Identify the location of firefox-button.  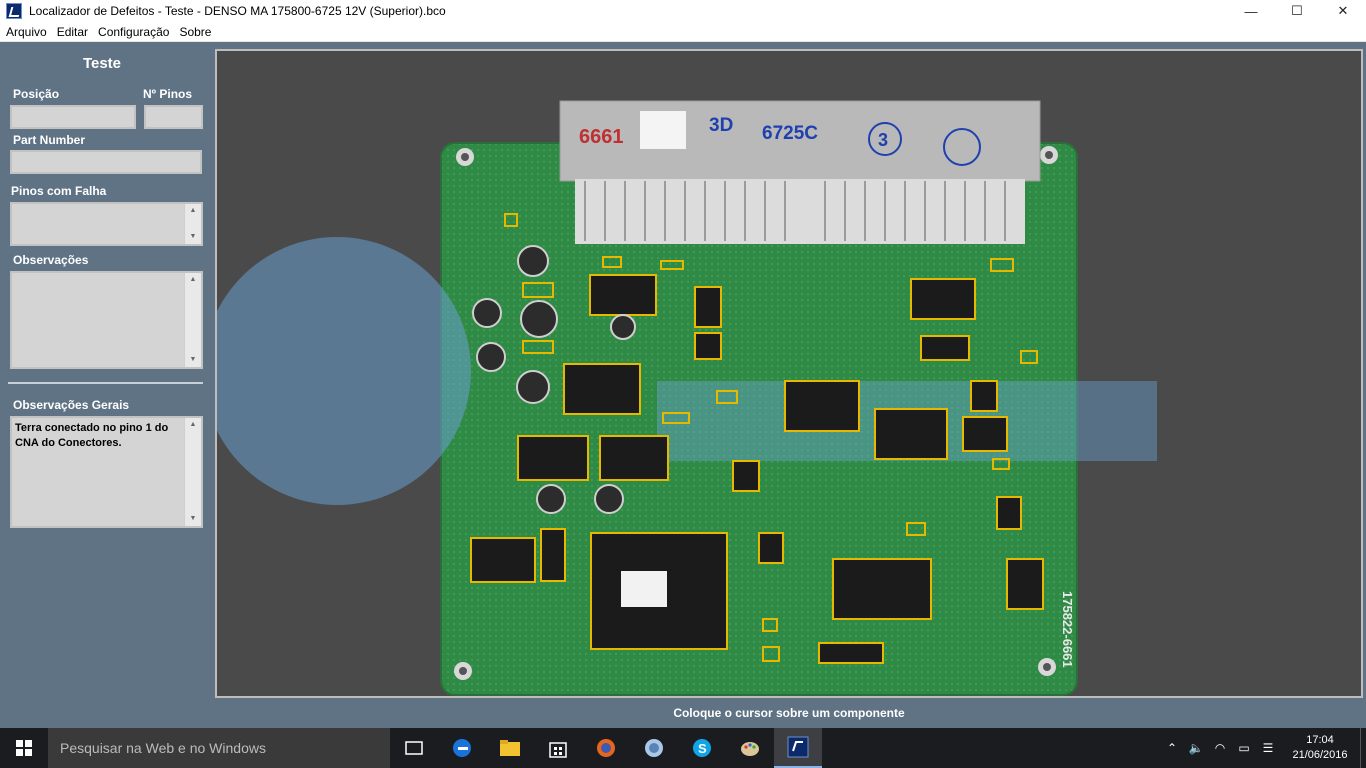
(606, 748).